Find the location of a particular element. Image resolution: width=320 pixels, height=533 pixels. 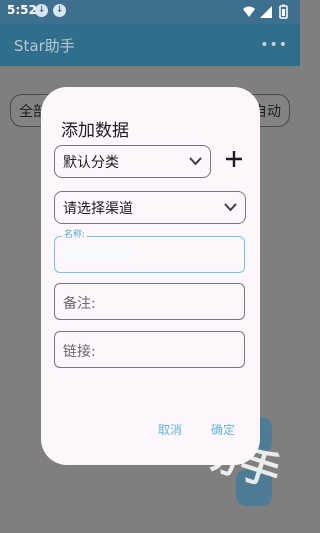

dialog-title: 添加数据 is located at coordinates (95, 131).